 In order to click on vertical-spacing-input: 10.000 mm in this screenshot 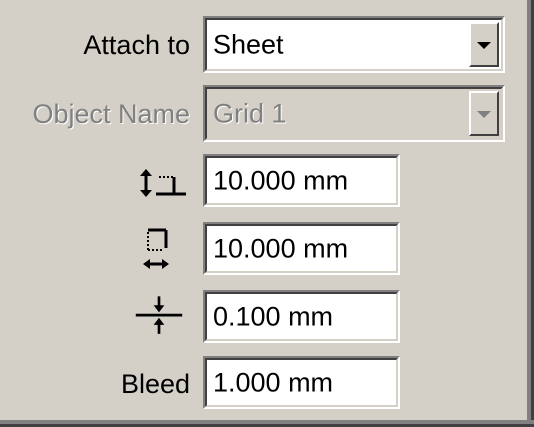, I will do `click(301, 248)`.